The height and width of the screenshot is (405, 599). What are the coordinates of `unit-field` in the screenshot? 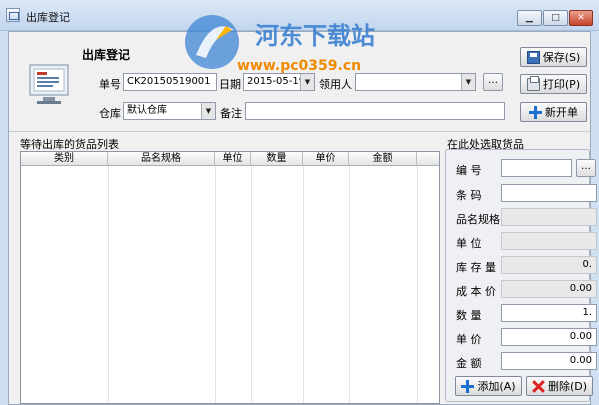 It's located at (549, 241).